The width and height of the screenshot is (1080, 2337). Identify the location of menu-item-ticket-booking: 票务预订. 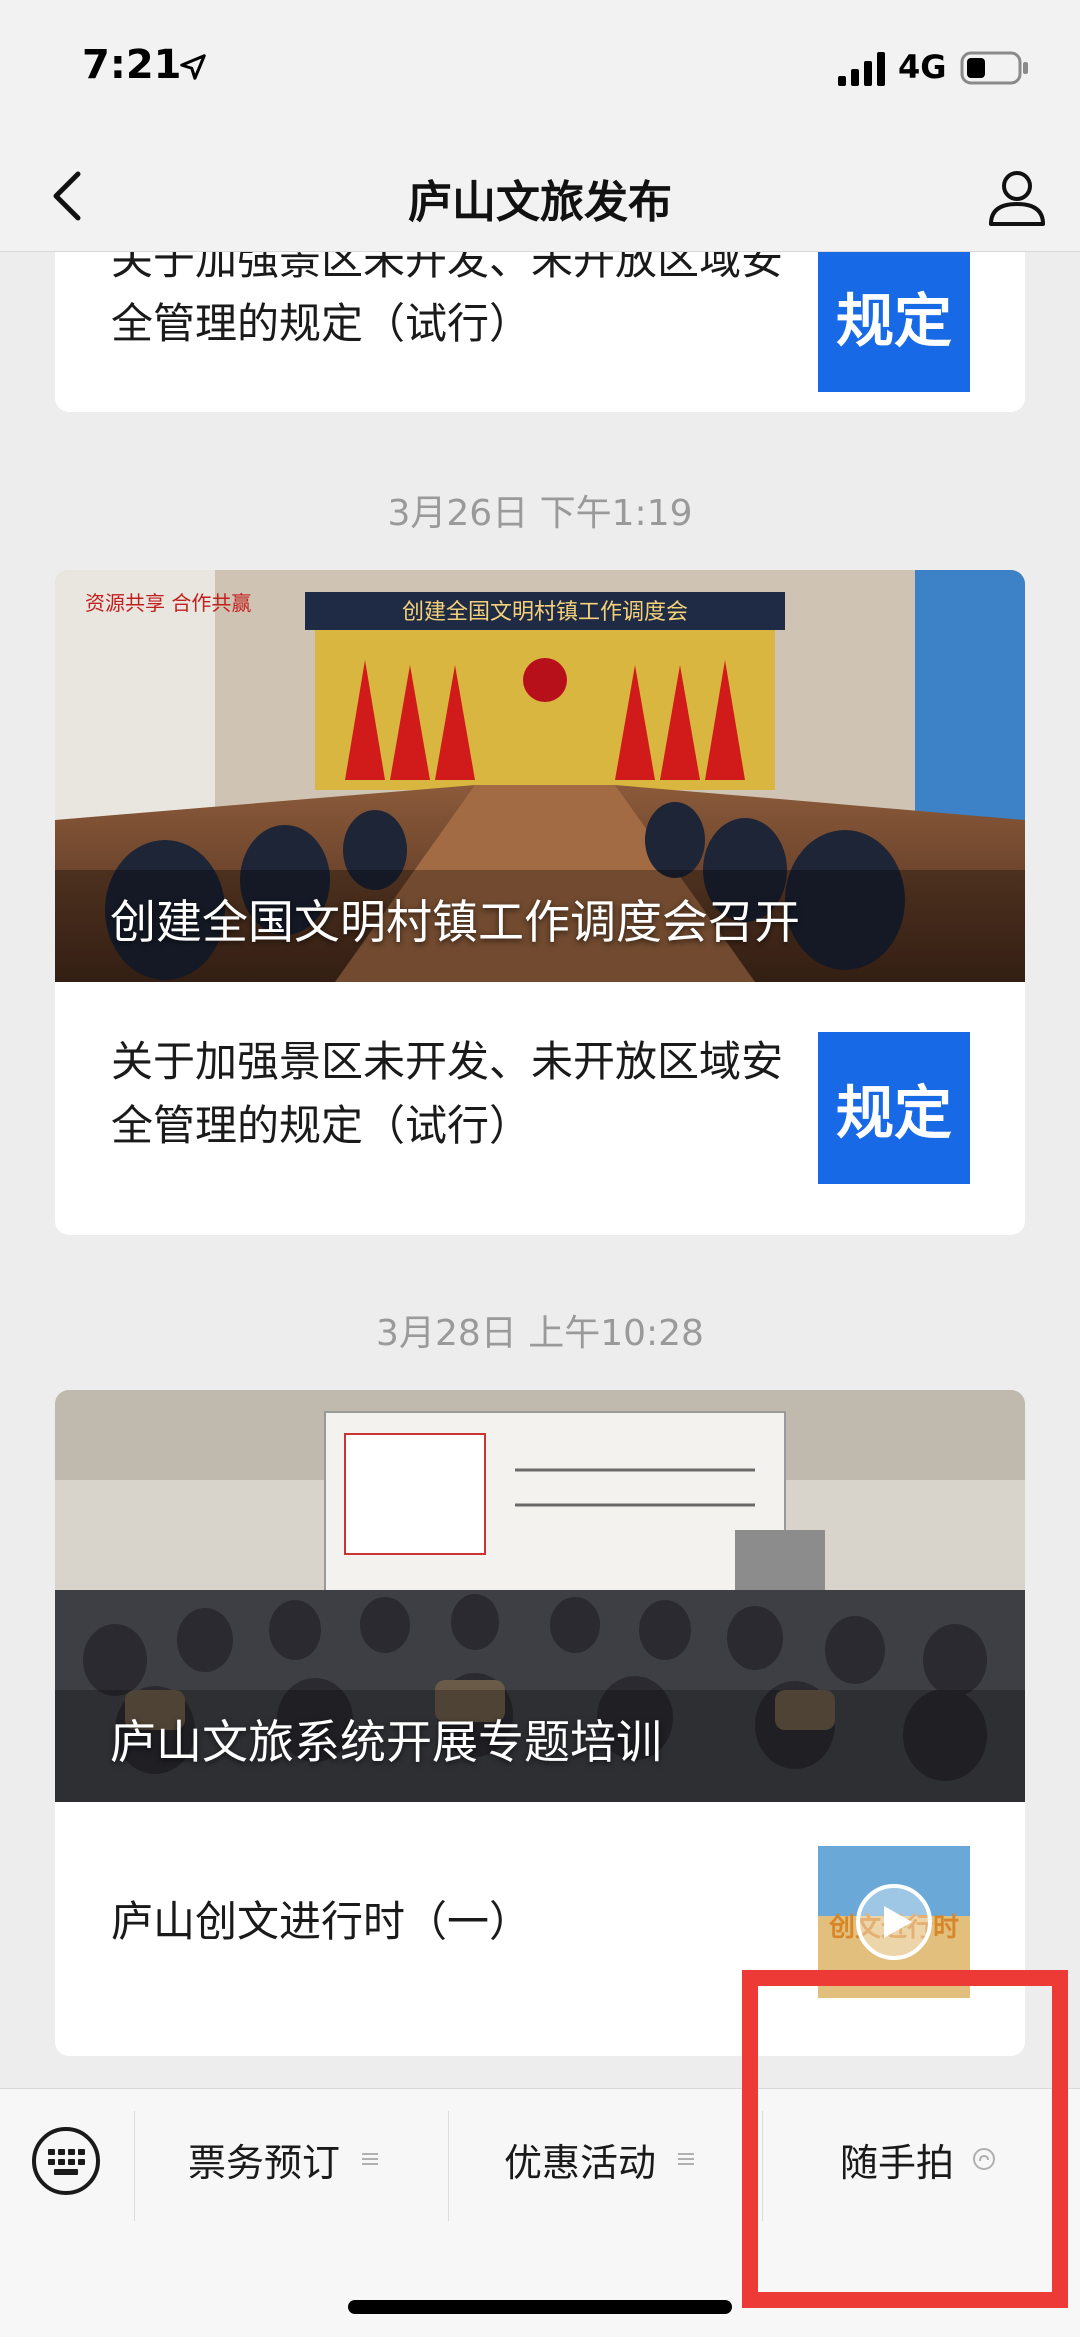
(285, 2159).